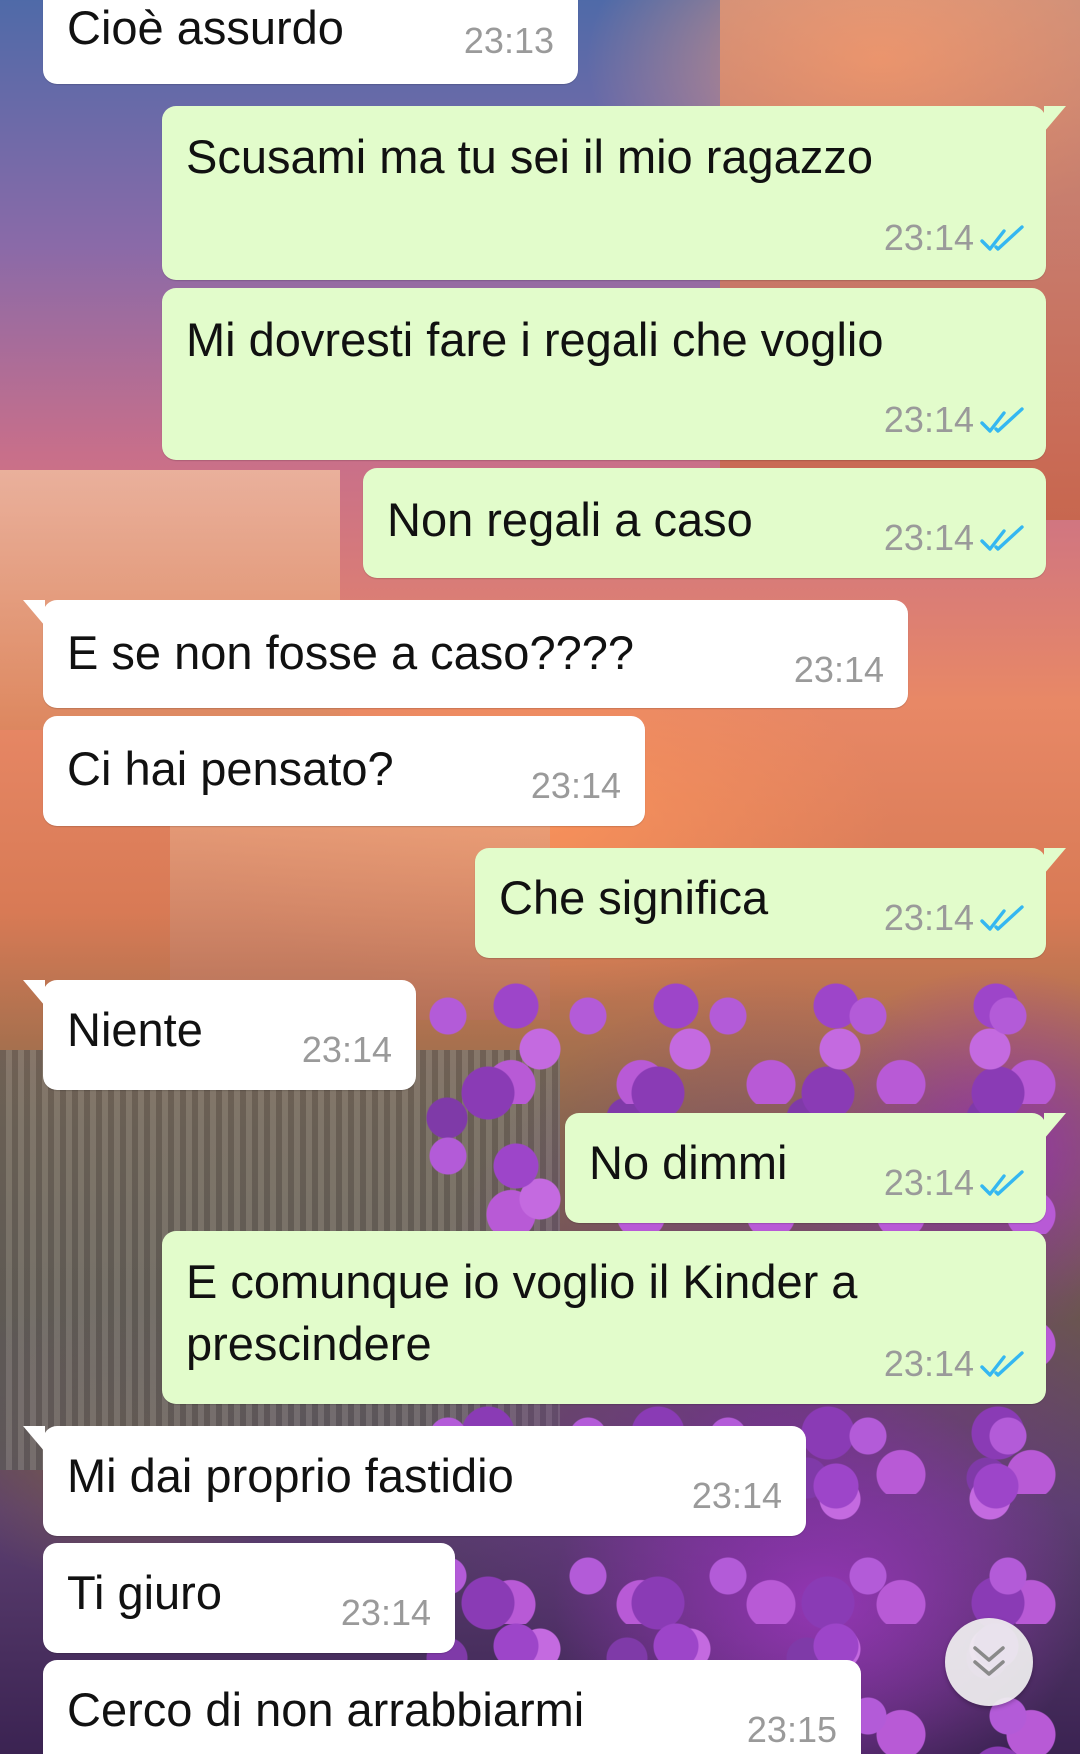 This screenshot has width=1080, height=1754. Describe the element at coordinates (522, 1281) in the screenshot. I see `message-text-line: E comunque io voglio il Kinder a` at that location.